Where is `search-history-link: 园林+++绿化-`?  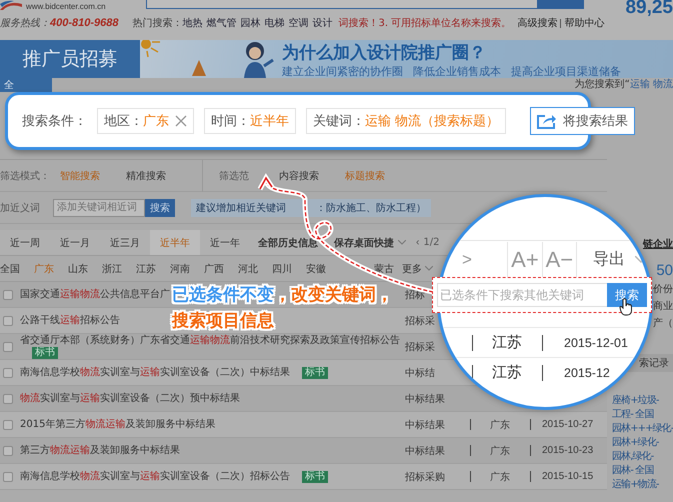 search-history-link: 园林+++绿化- is located at coordinates (642, 429).